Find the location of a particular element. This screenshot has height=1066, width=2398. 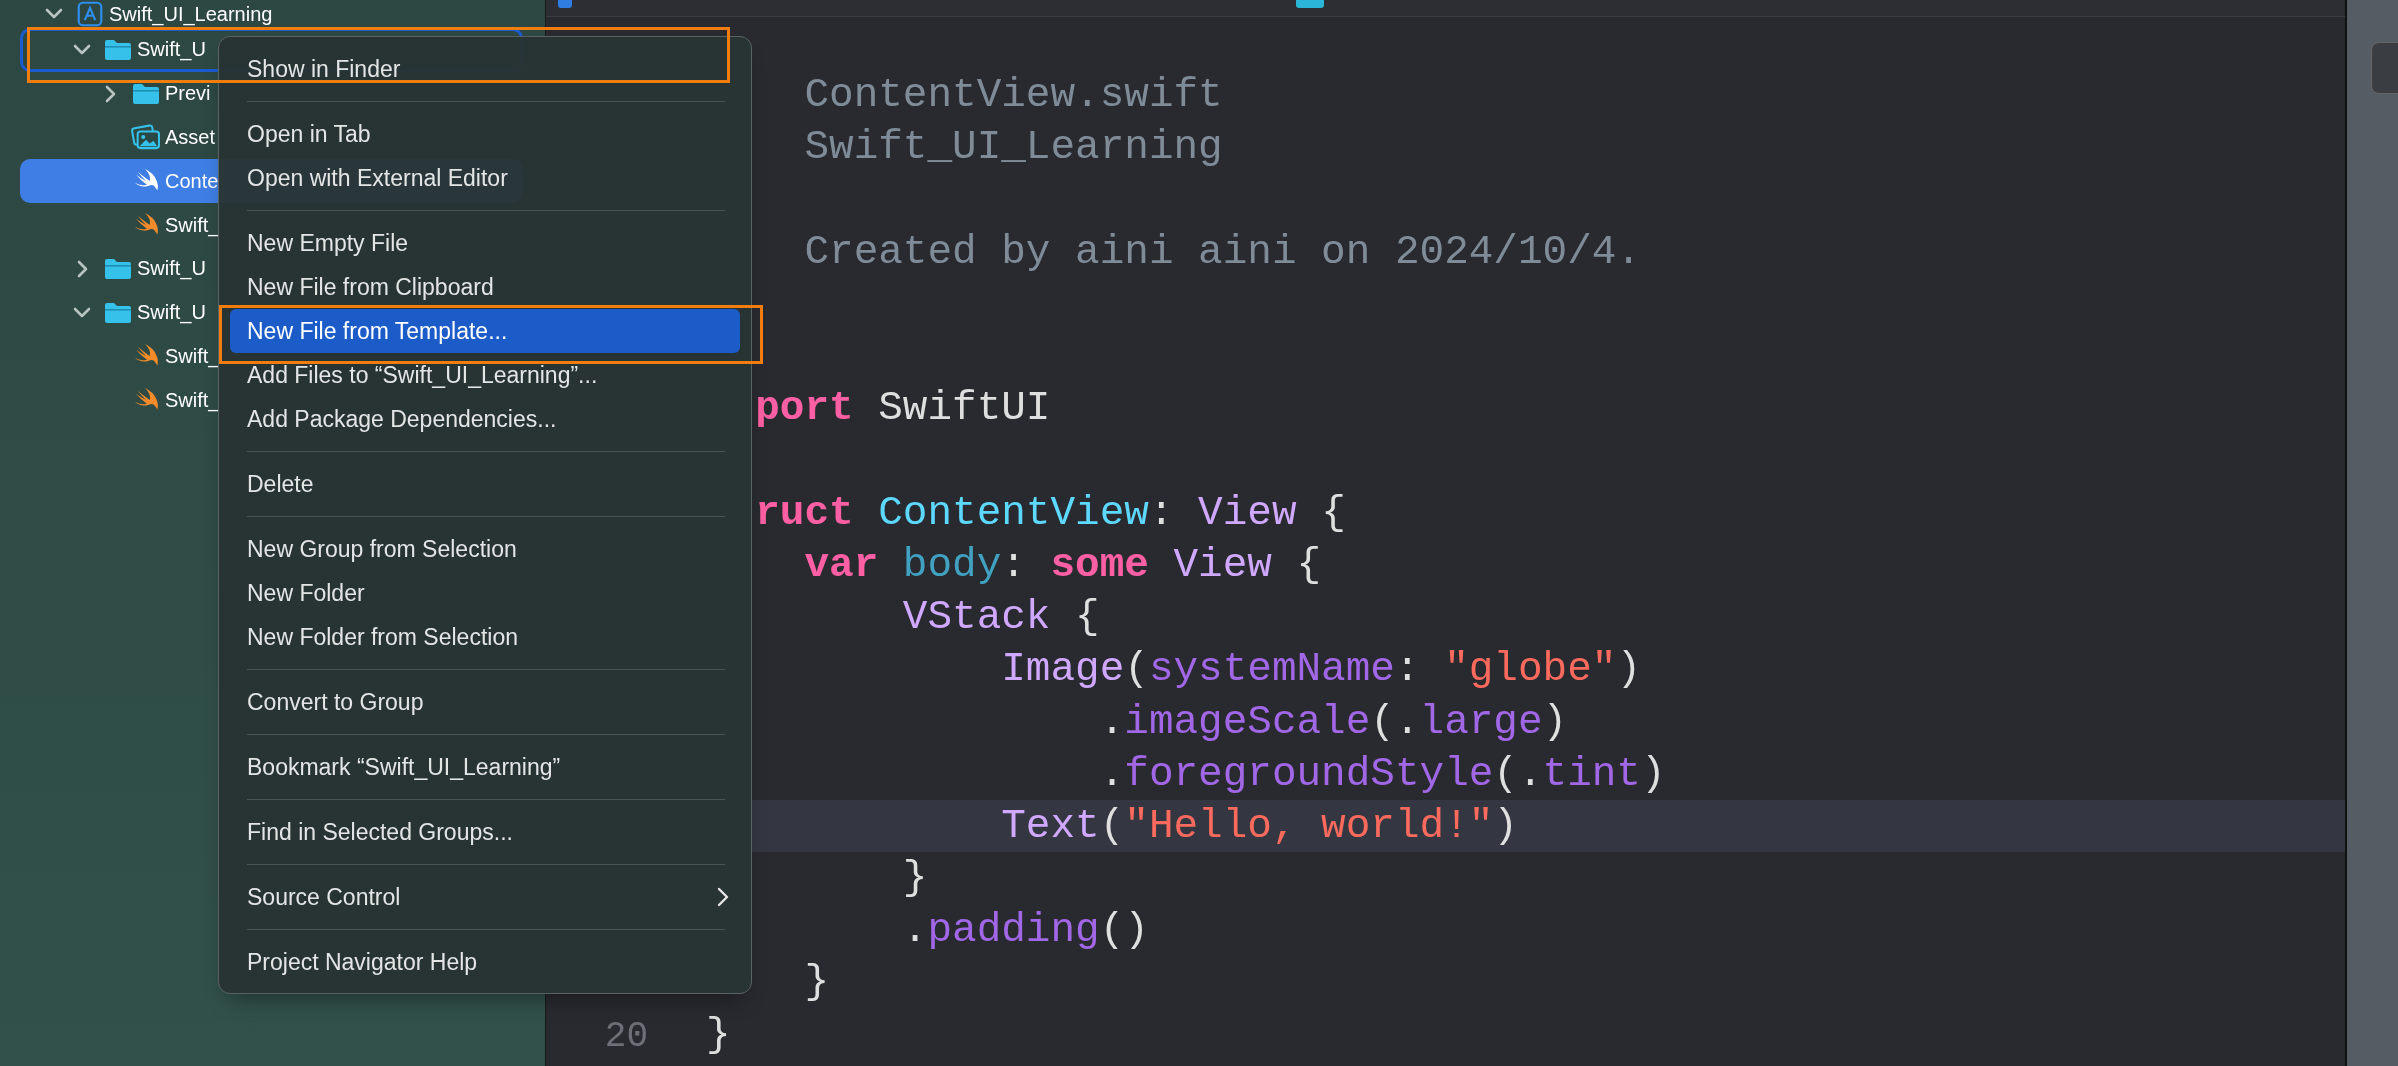

line-number: 20 is located at coordinates (626, 1036).